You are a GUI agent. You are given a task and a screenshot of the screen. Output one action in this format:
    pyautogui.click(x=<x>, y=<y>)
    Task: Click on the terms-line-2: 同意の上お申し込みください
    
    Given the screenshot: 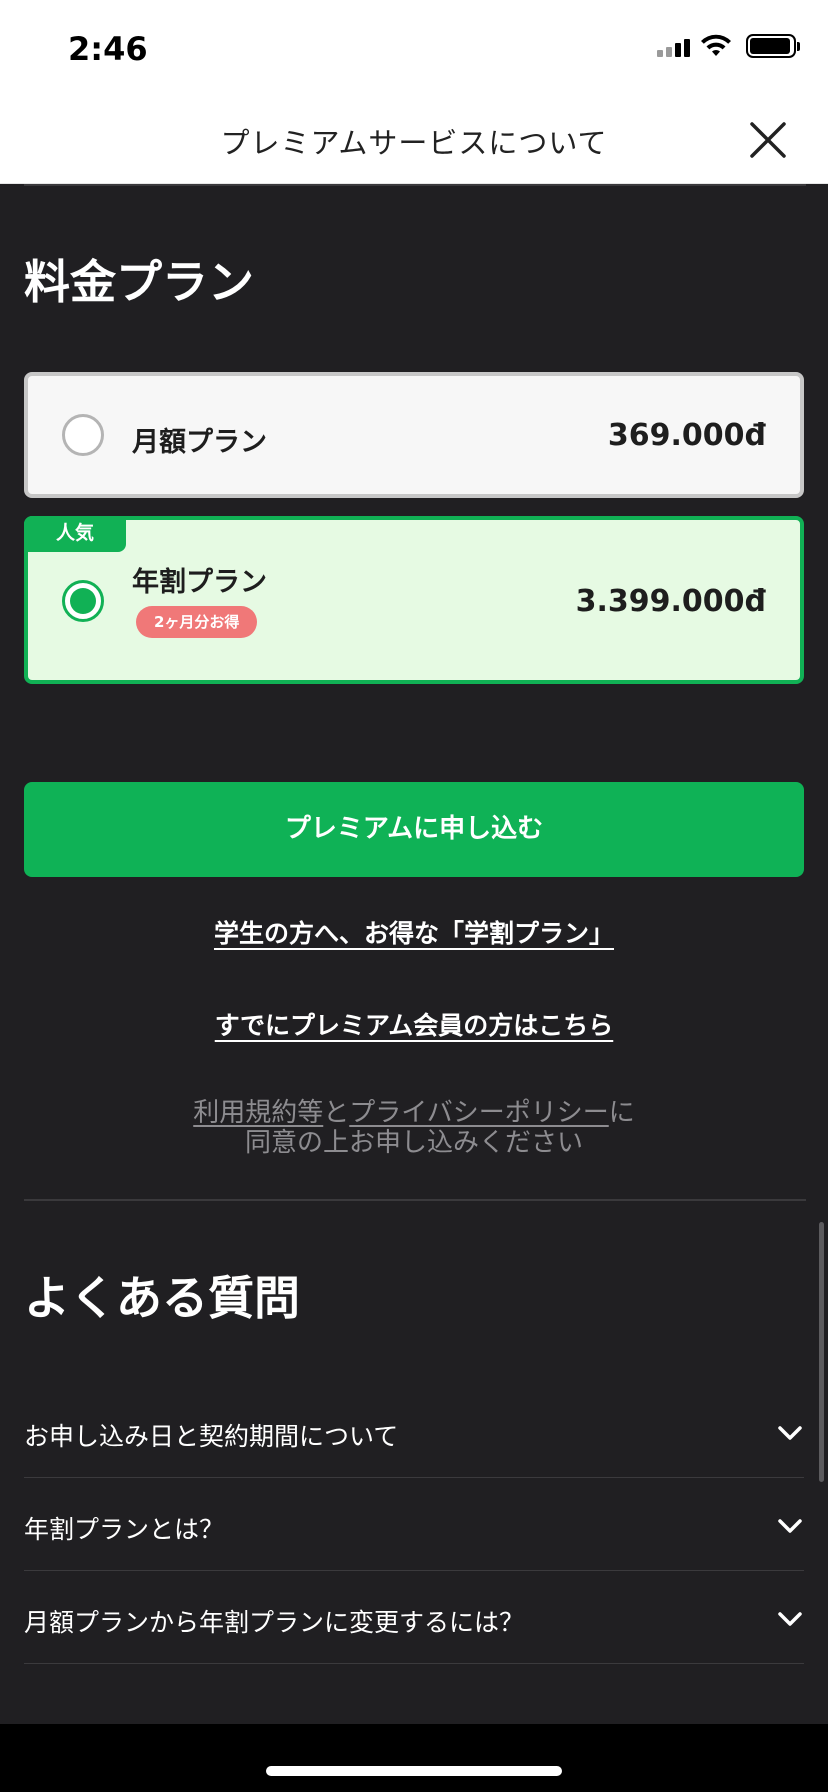 What is the action you would take?
    pyautogui.click(x=413, y=1143)
    